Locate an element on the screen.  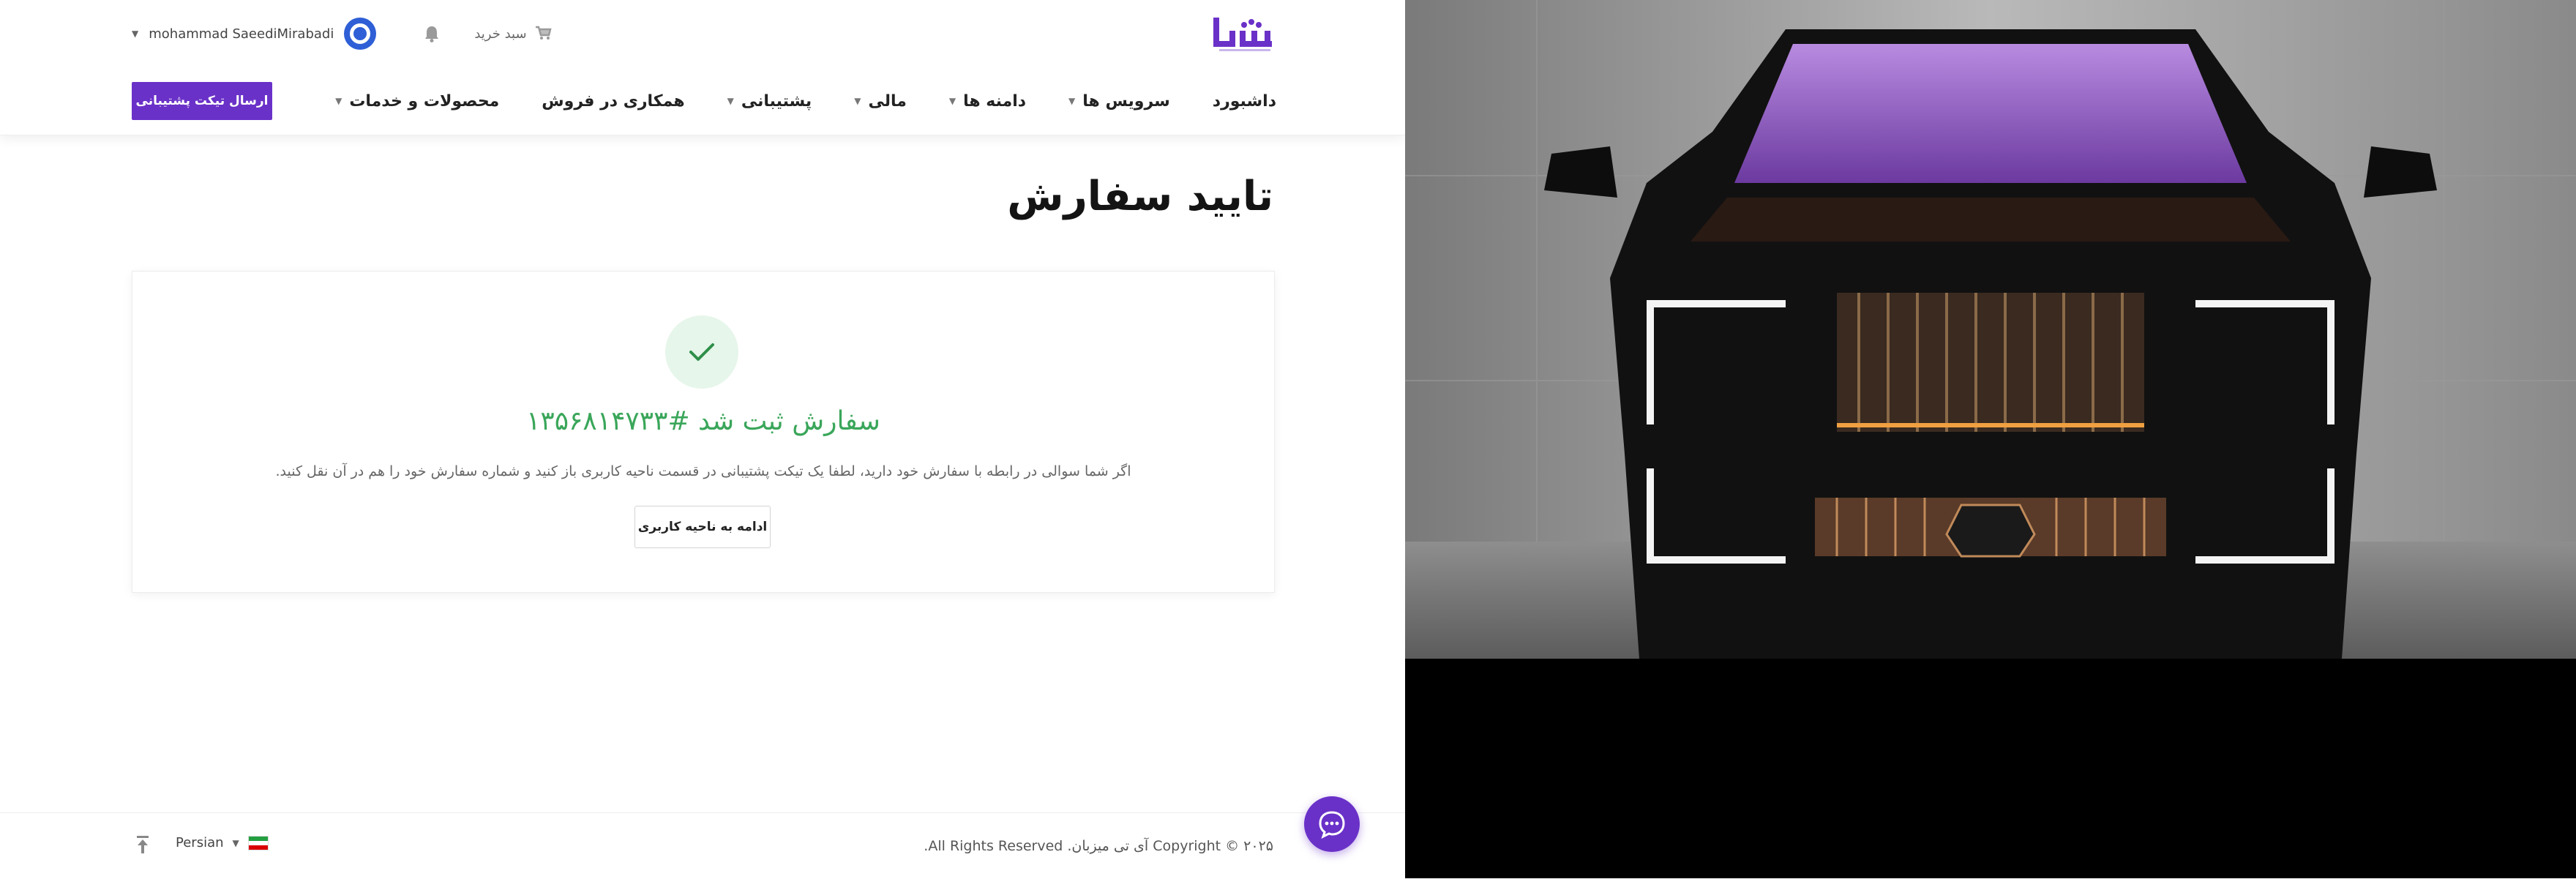
nav-item-dashboard: داشبورد is located at coordinates (1244, 101).